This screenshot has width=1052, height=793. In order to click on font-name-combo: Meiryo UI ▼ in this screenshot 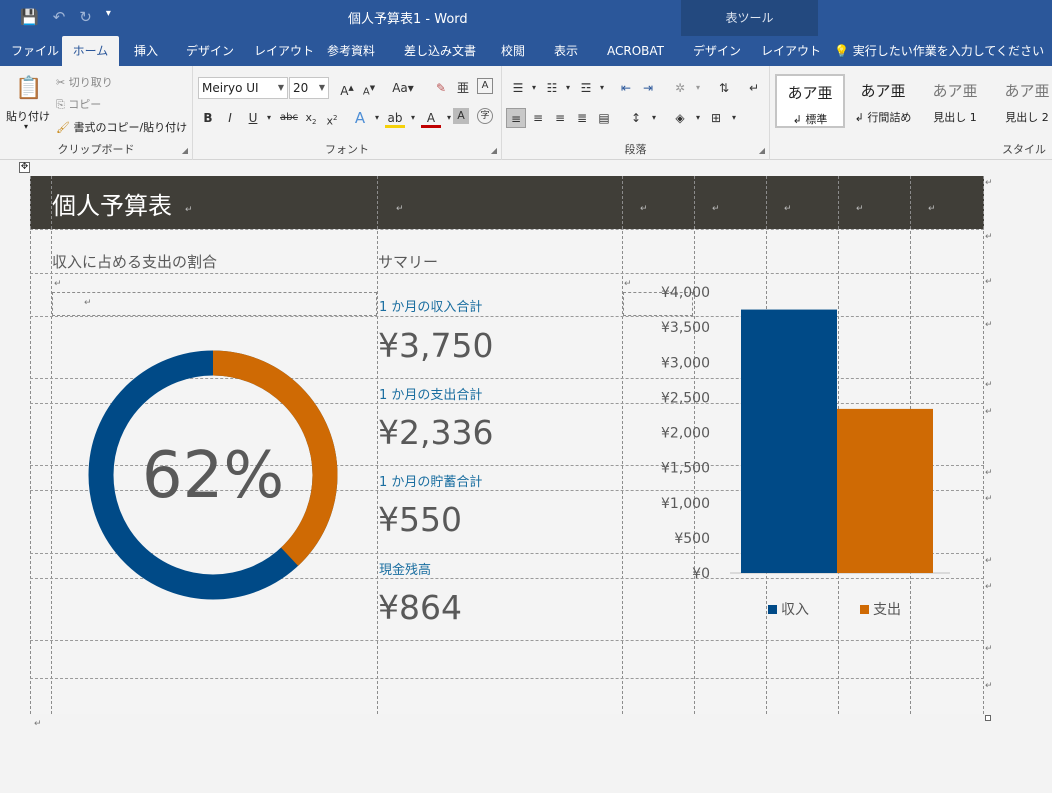, I will do `click(243, 88)`.